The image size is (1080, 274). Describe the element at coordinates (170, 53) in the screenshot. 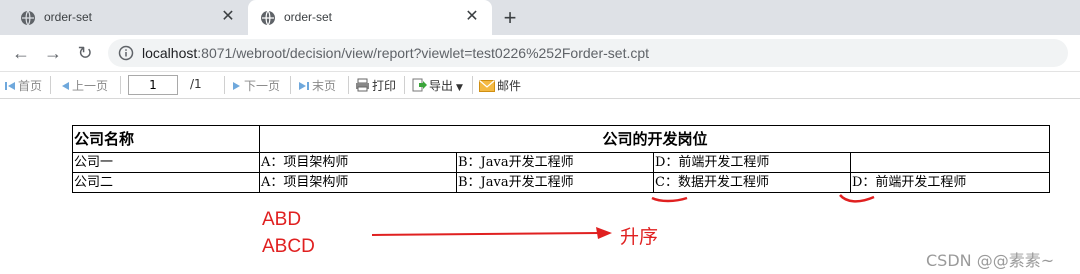

I see `url-host: localhost` at that location.